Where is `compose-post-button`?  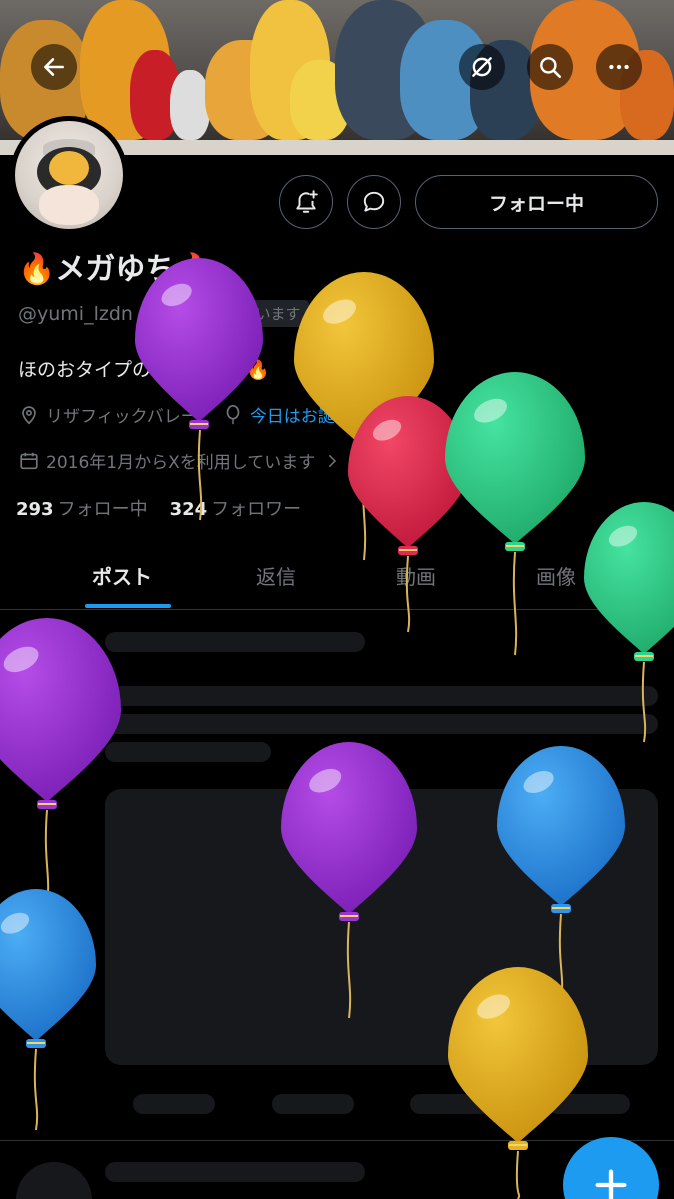
compose-post-button is located at coordinates (611, 1168).